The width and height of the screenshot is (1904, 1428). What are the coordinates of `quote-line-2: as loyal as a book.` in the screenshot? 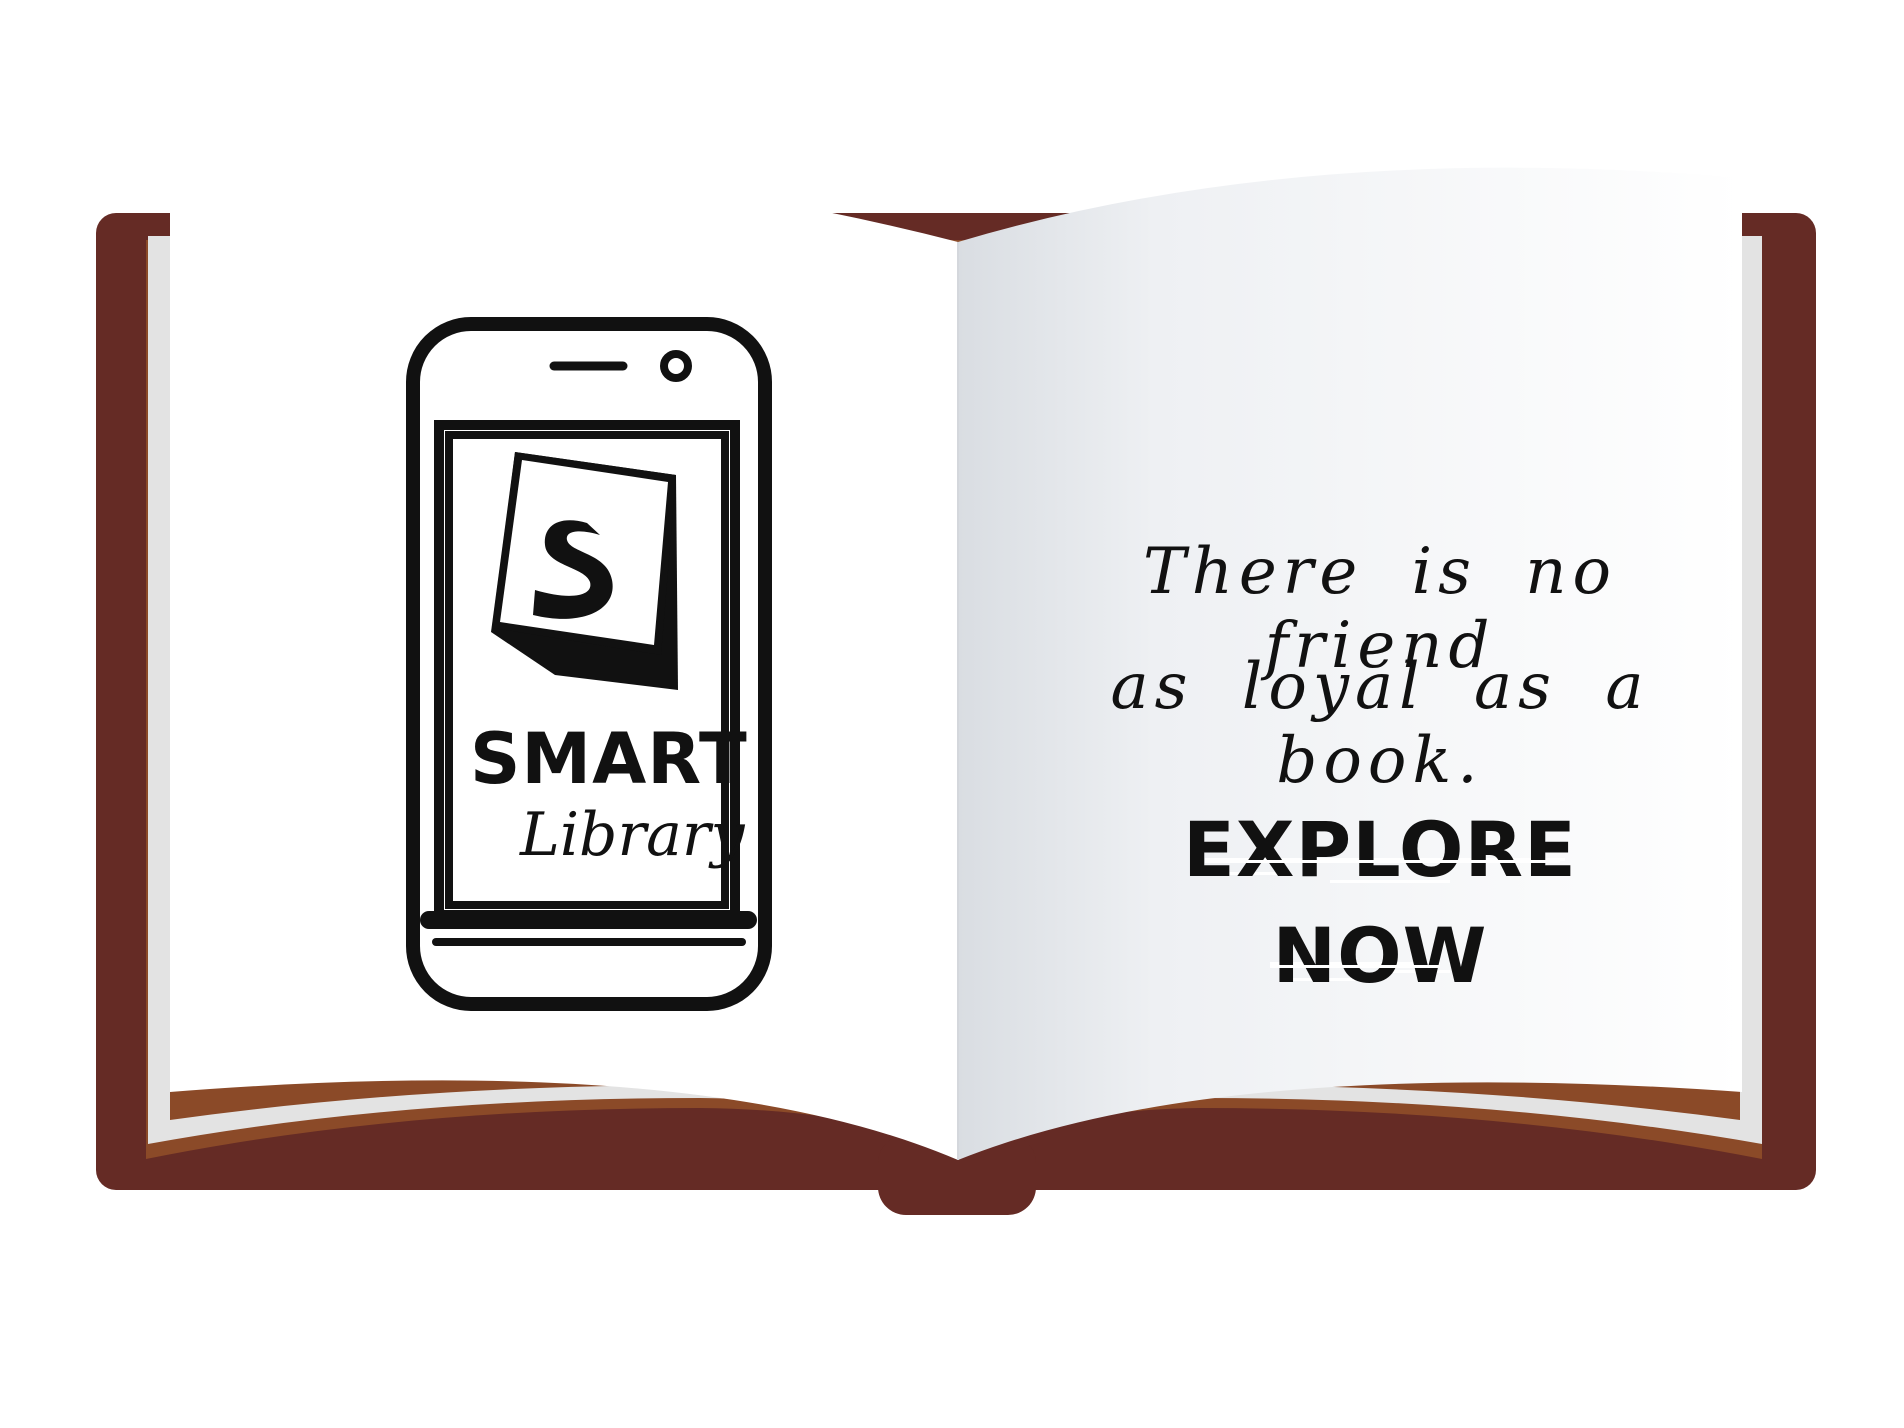 It's located at (1380, 724).